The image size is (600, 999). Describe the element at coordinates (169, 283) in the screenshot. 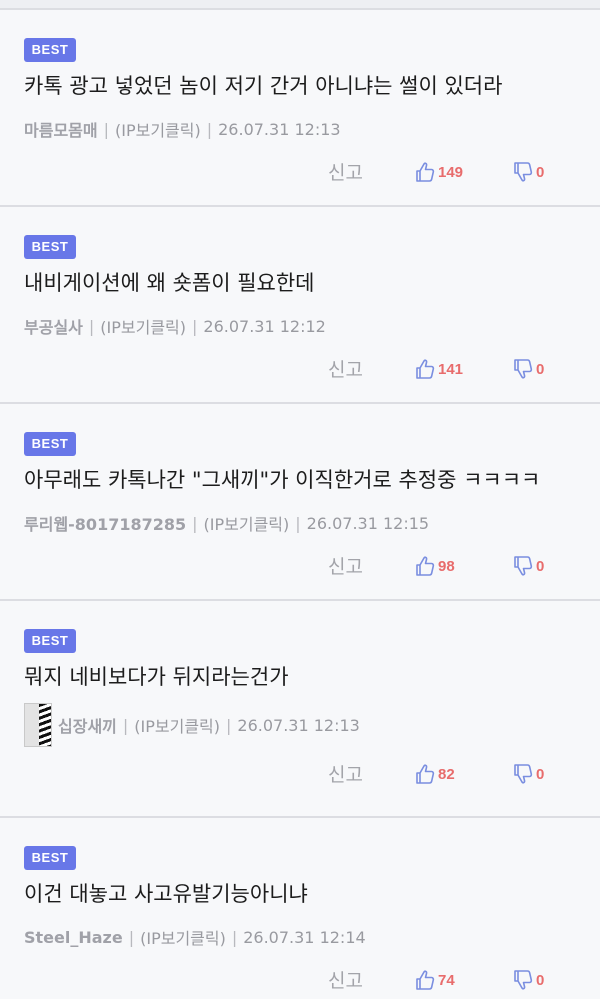

I see `comment-text: 내비게이션에 왜 숏폼이 필요한데` at that location.